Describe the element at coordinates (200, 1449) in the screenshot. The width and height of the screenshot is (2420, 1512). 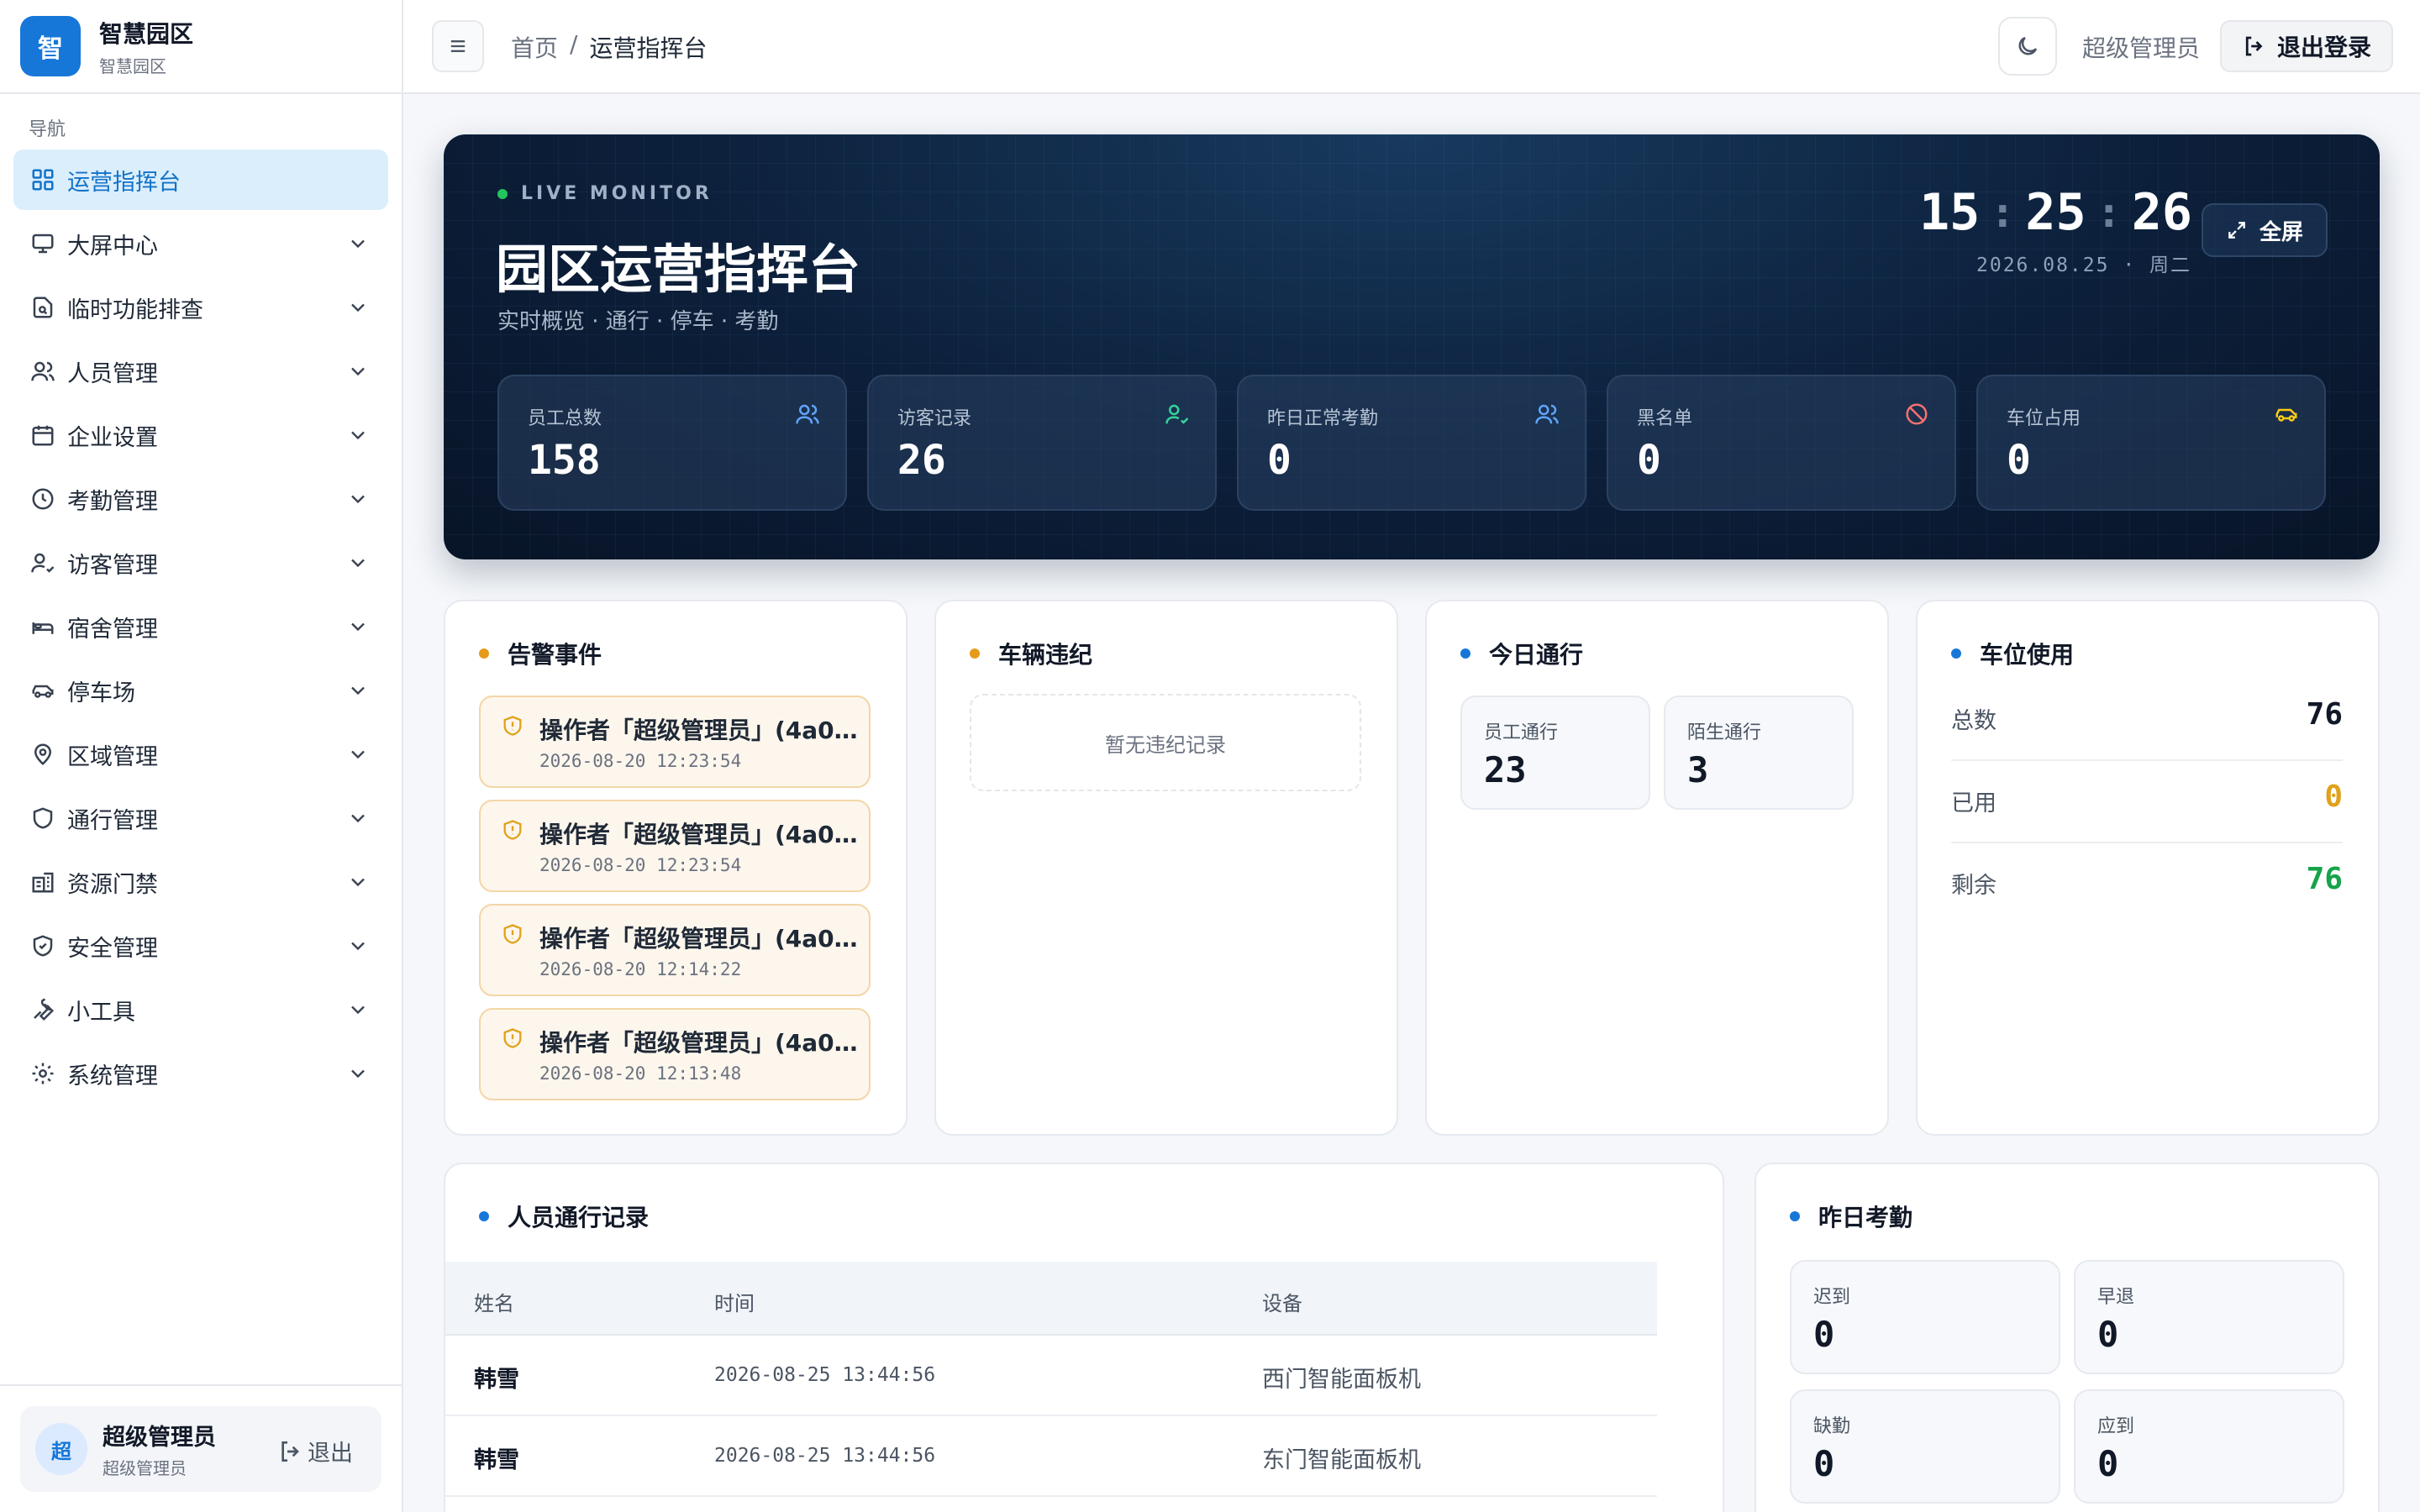
I see `user-card: 超 超级管理员 超级管理员 退出` at that location.